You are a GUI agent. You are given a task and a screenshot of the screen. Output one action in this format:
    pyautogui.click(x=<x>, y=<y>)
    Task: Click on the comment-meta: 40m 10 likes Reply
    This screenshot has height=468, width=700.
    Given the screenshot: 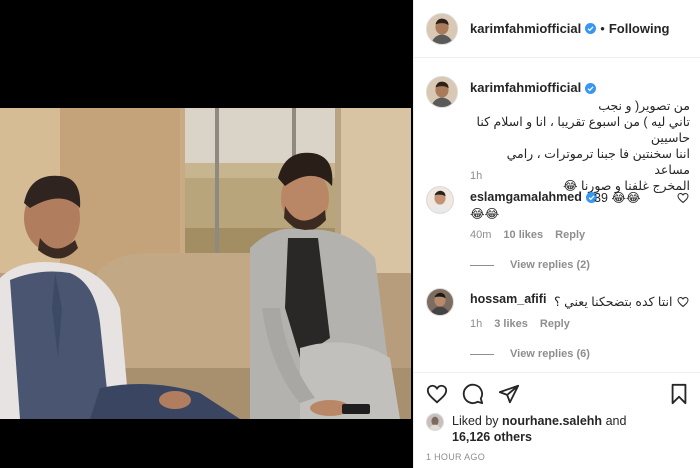 What is the action you would take?
    pyautogui.click(x=527, y=235)
    